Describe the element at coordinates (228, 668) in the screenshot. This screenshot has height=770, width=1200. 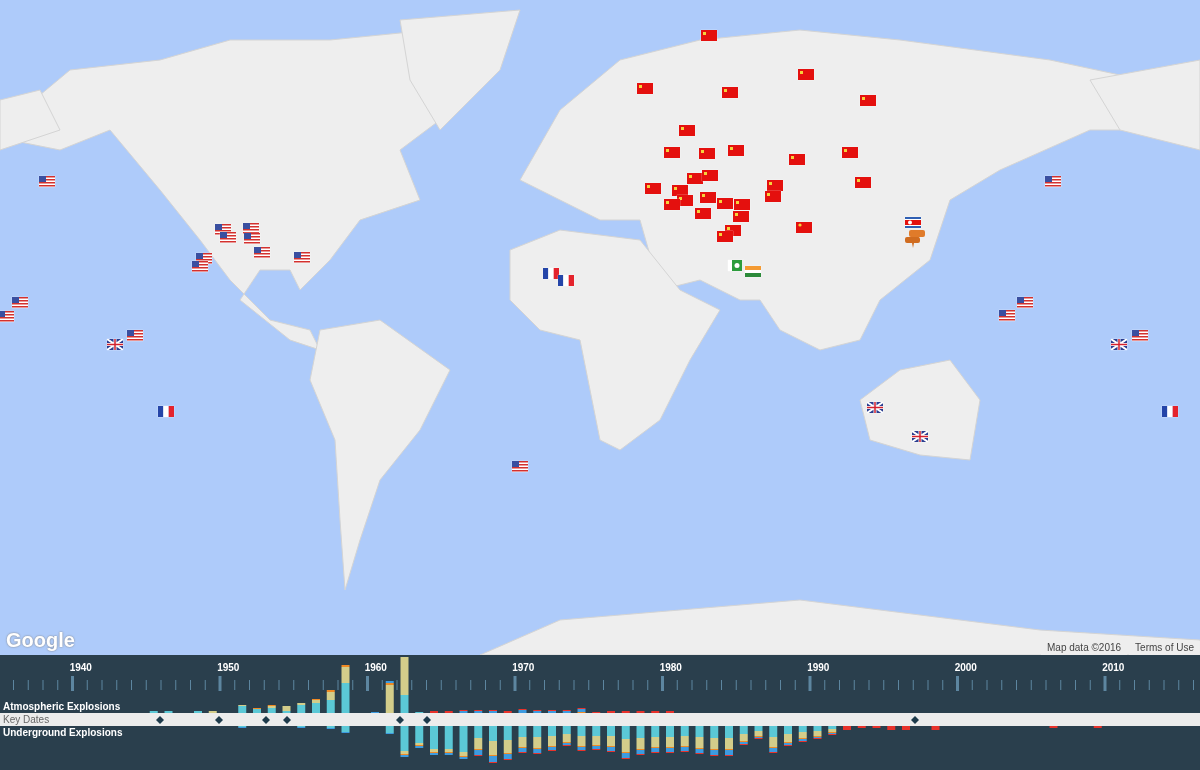
I see `year-label: 1950` at that location.